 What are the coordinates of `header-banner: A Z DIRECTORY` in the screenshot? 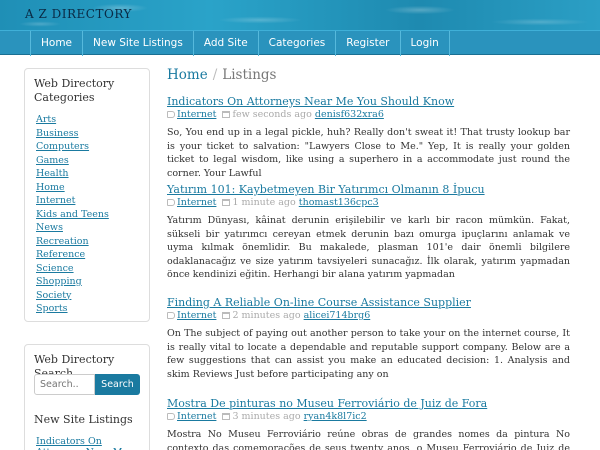 It's located at (300, 15).